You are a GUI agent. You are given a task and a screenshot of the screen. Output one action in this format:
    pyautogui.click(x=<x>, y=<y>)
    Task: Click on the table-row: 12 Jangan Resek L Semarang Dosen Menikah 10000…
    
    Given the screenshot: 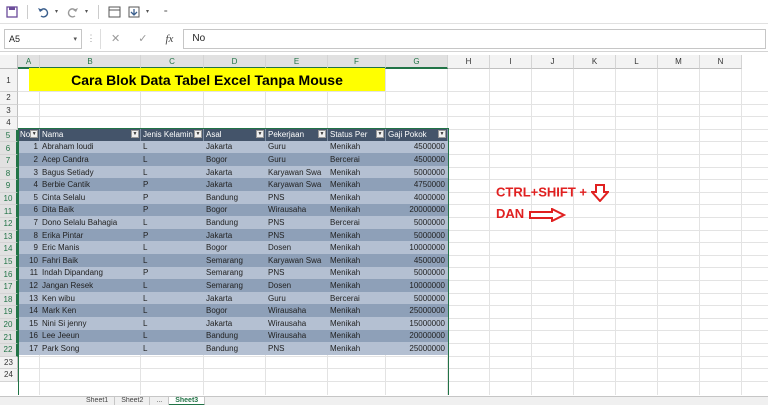 What is the action you would take?
    pyautogui.click(x=233, y=285)
    